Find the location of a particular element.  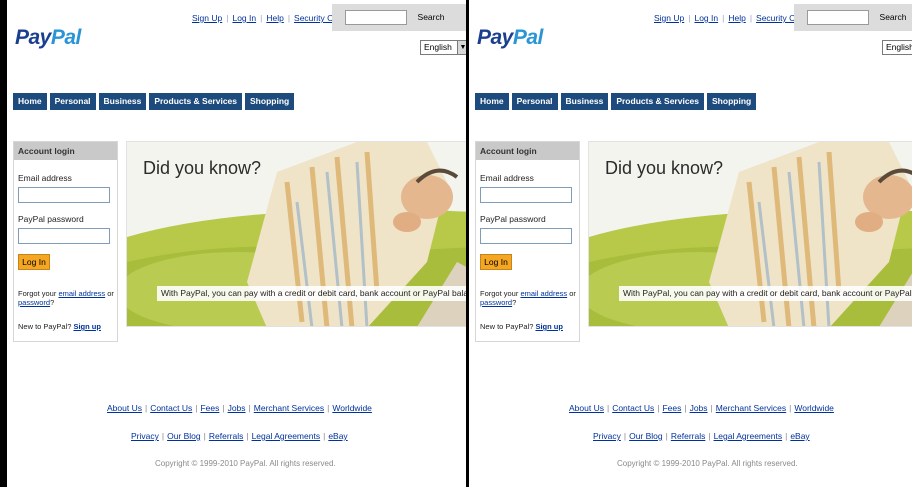

chevron-down-icon: ▼ is located at coordinates (461, 47).